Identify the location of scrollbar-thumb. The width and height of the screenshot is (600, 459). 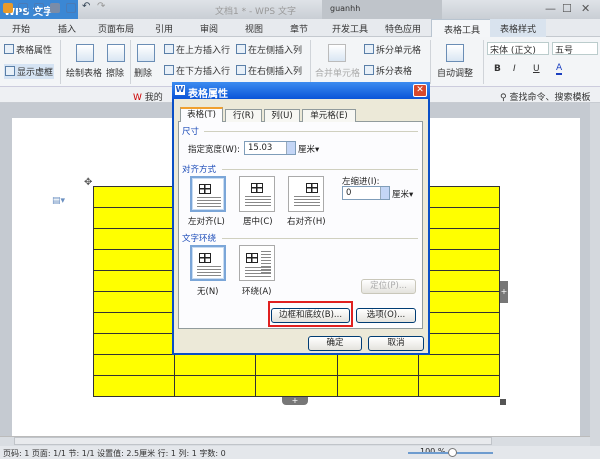
(253, 441).